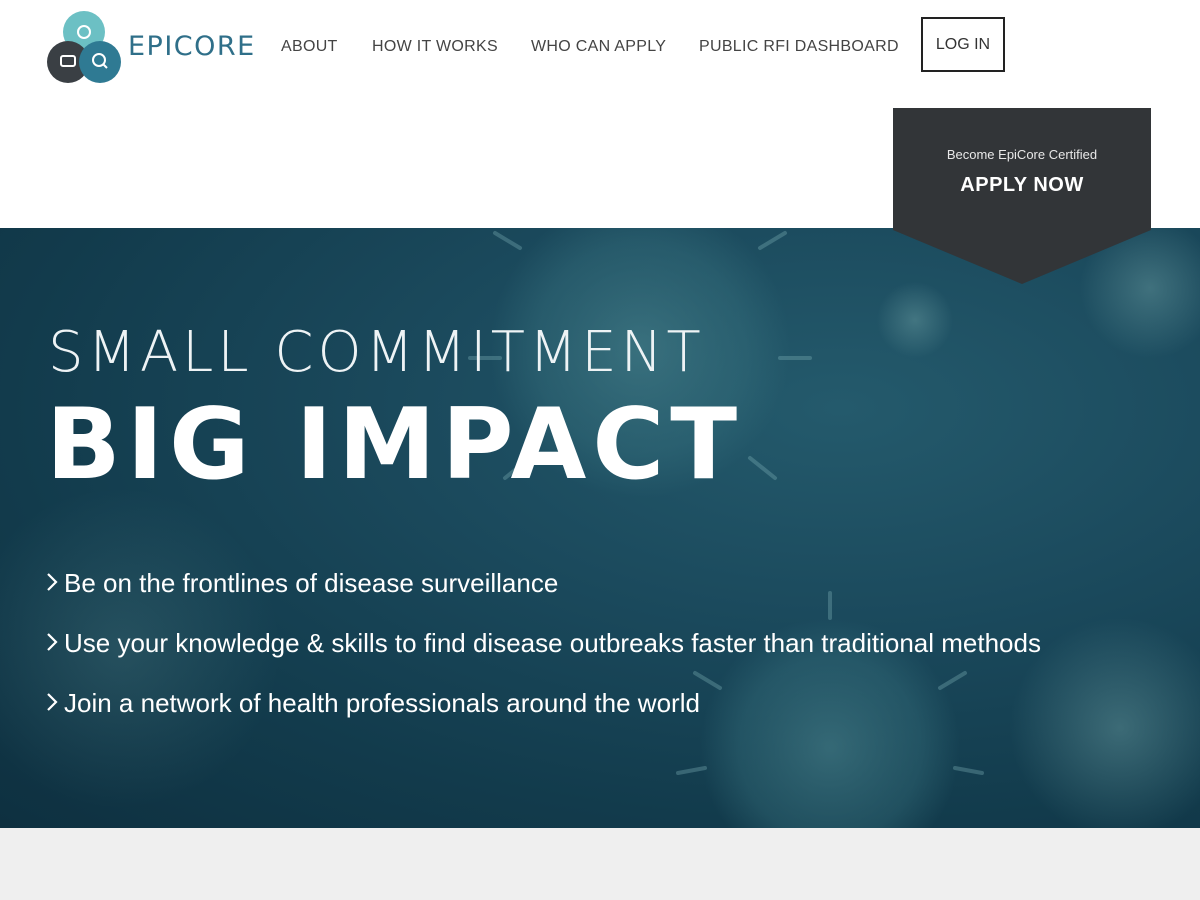 This screenshot has height=900, width=1200. I want to click on hero-headline-line1: SMALL COMMITMENT, so click(376, 352).